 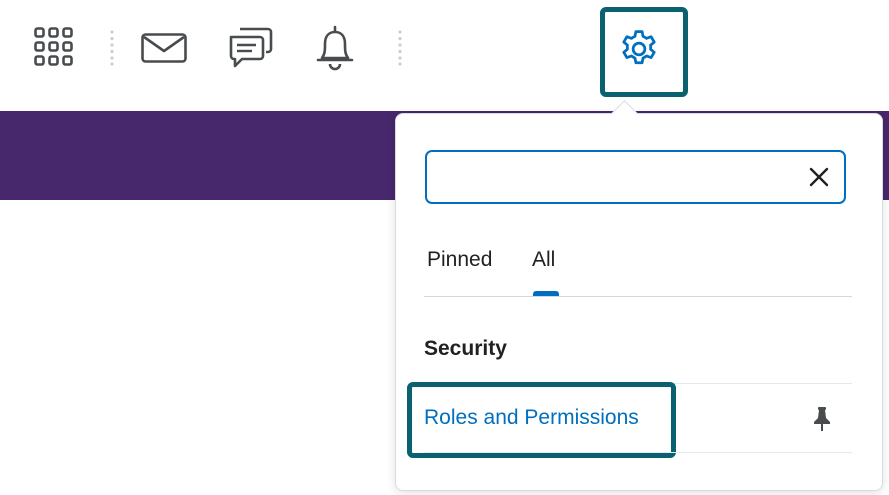 What do you see at coordinates (543, 260) in the screenshot?
I see `tab-all: All` at bounding box center [543, 260].